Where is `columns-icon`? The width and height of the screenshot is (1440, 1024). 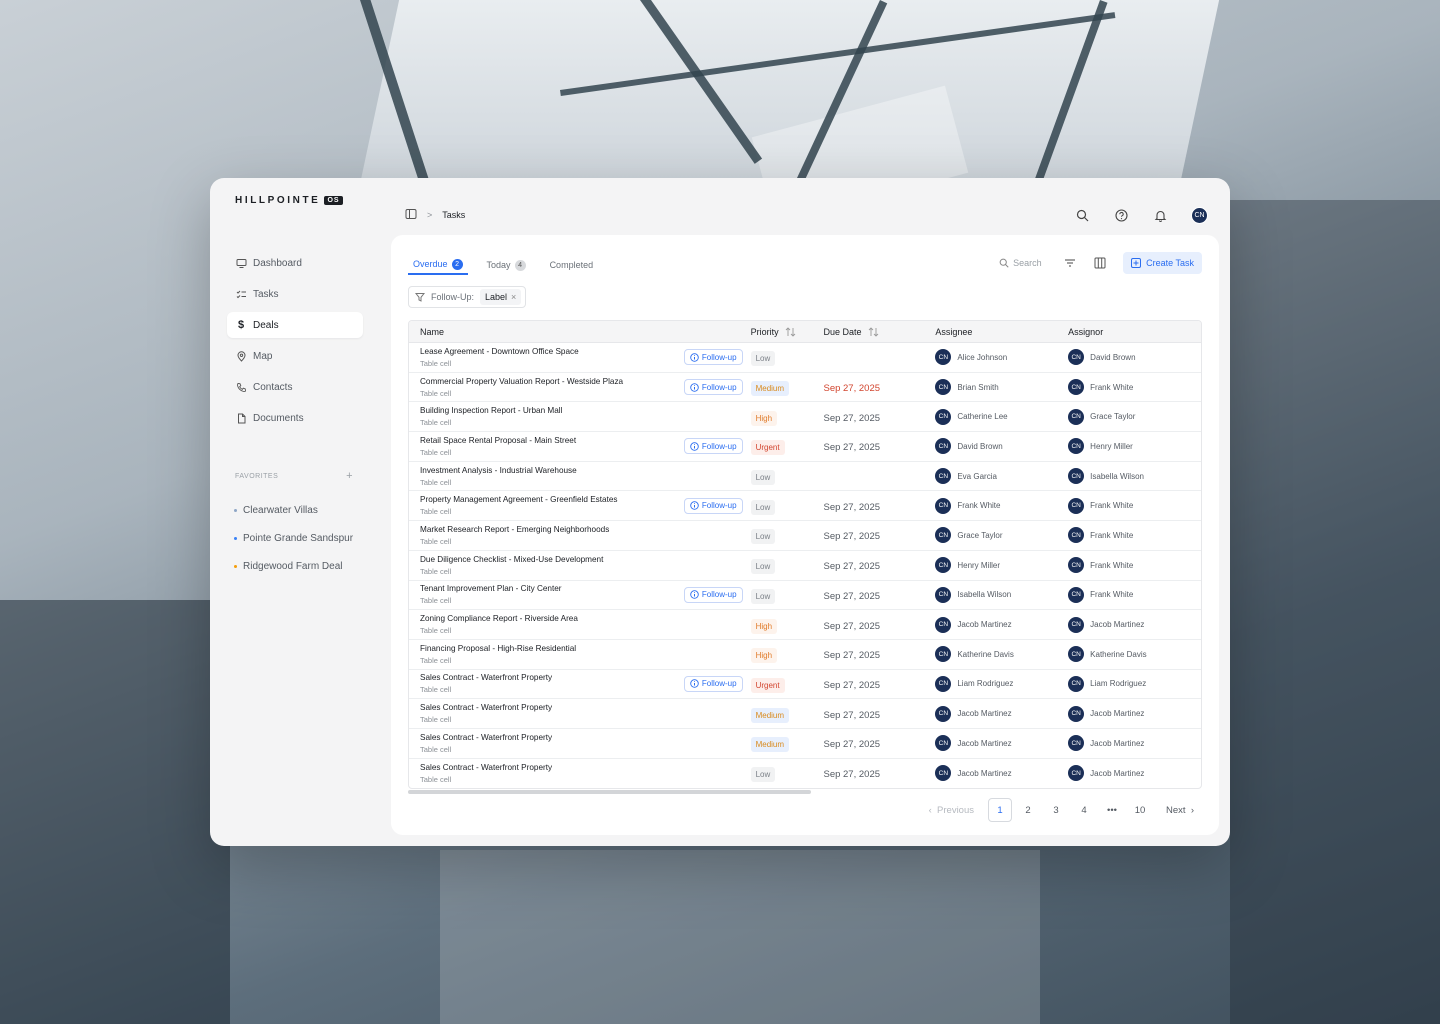 columns-icon is located at coordinates (1100, 263).